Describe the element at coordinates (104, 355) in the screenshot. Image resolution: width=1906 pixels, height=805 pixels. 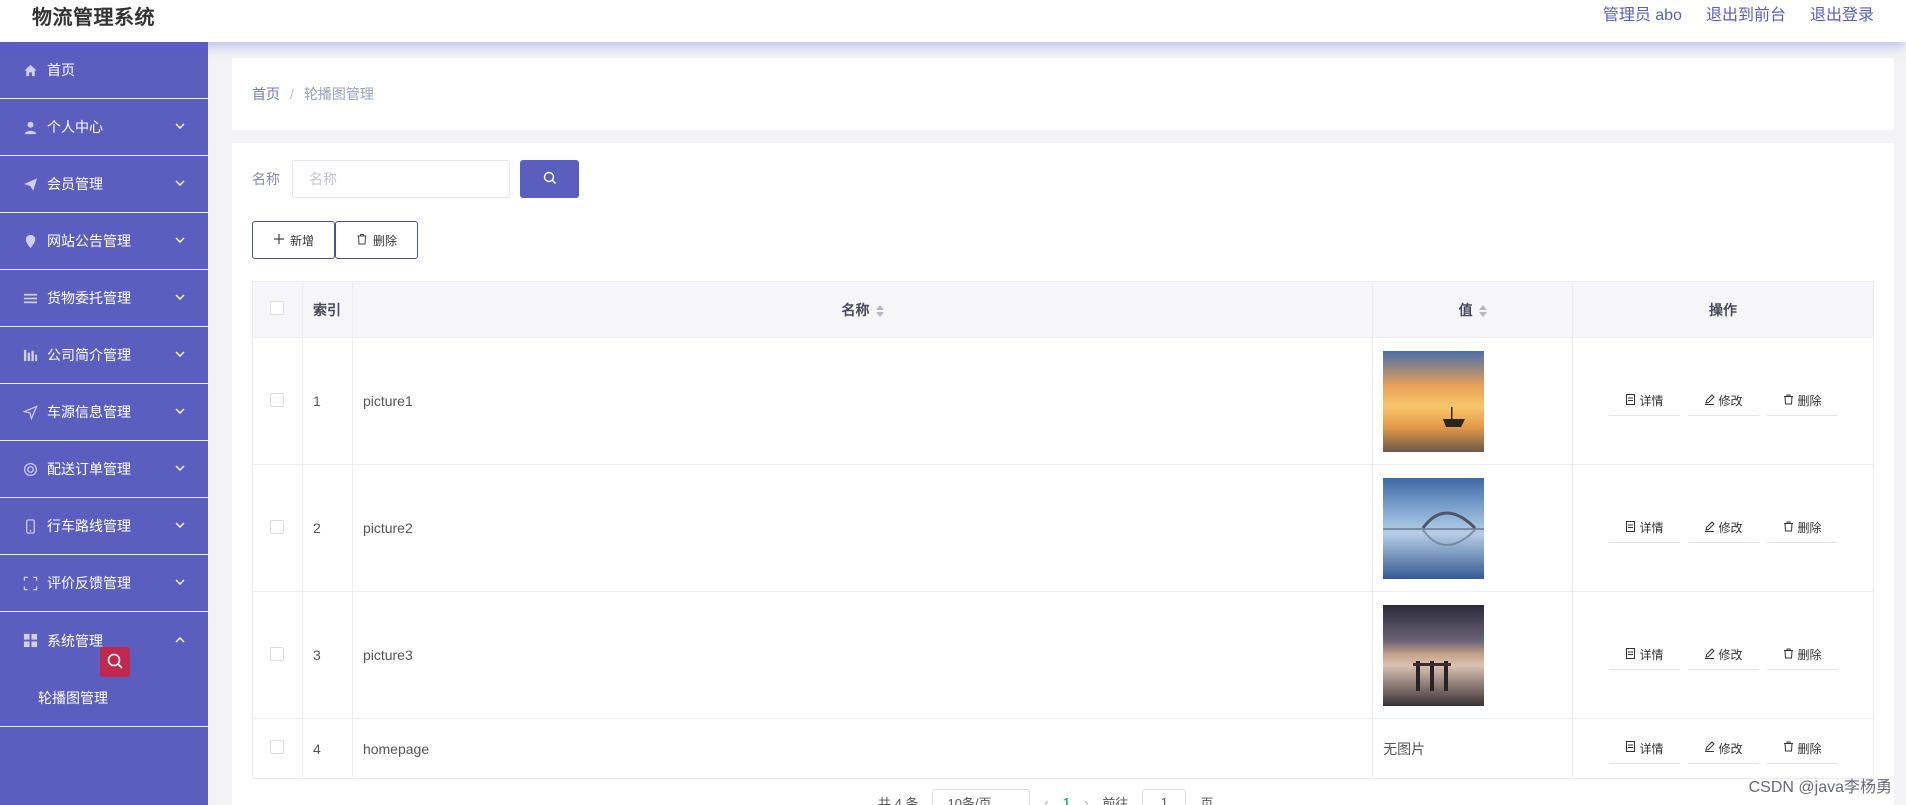
I see `sidebar-item-company: 公司简介管理` at that location.